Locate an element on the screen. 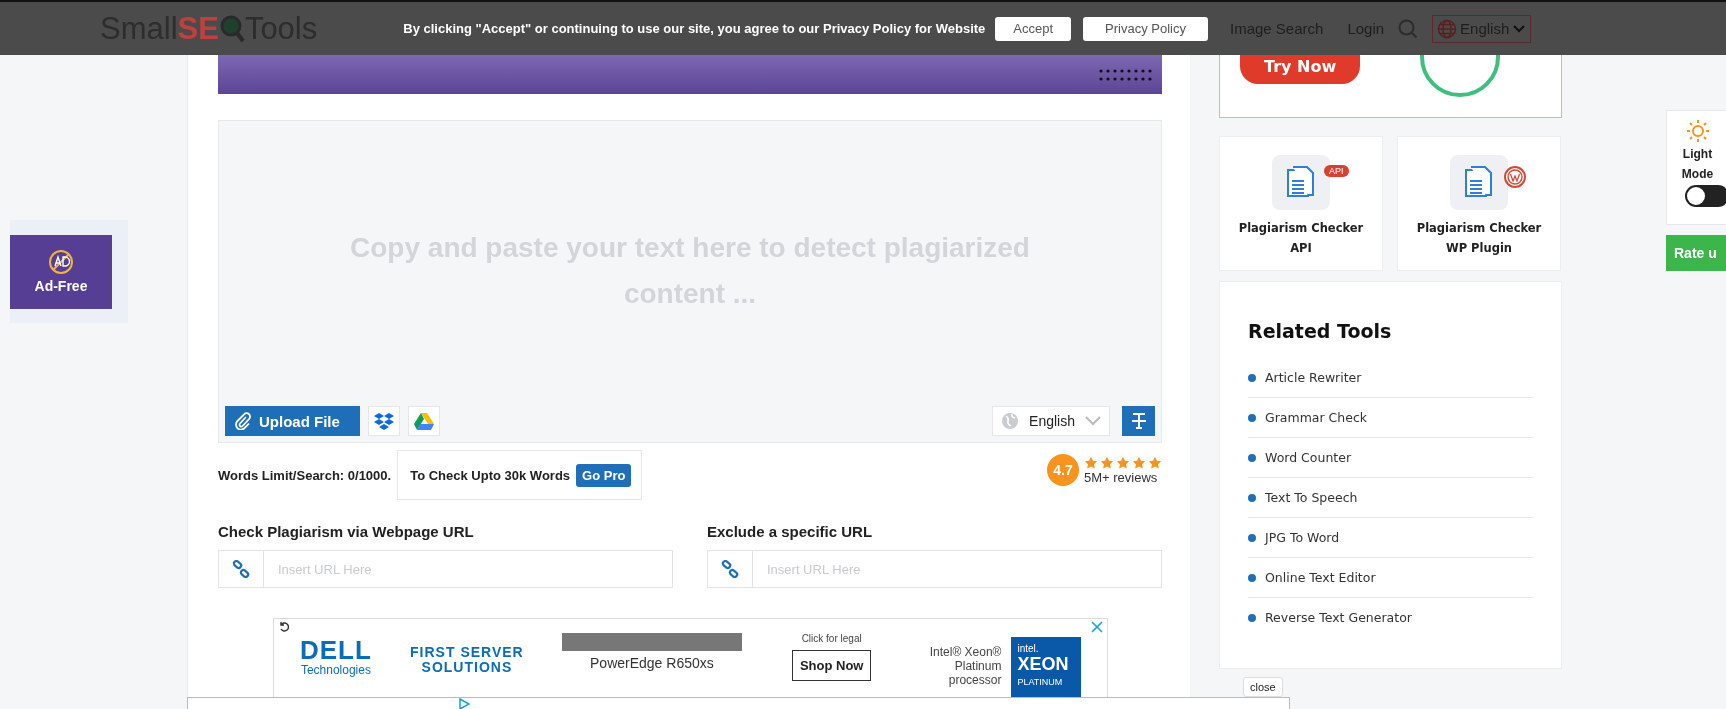 The height and width of the screenshot is (709, 1726). logo-text: SE is located at coordinates (198, 28).